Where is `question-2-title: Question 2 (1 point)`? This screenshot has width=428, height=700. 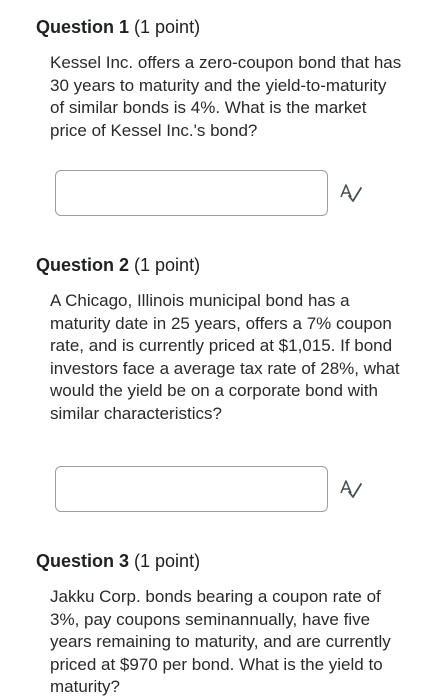 question-2-title: Question 2 (1 point) is located at coordinates (118, 265).